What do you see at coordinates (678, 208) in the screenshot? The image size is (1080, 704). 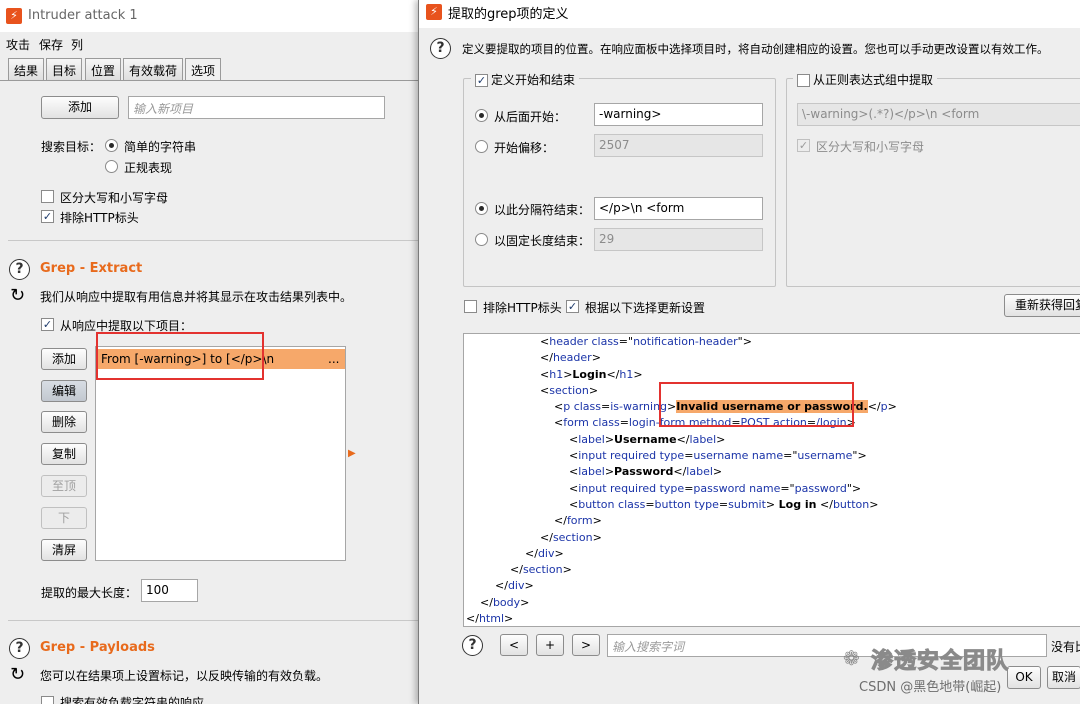 I see `end-delimiter-input: </p>\n <form` at bounding box center [678, 208].